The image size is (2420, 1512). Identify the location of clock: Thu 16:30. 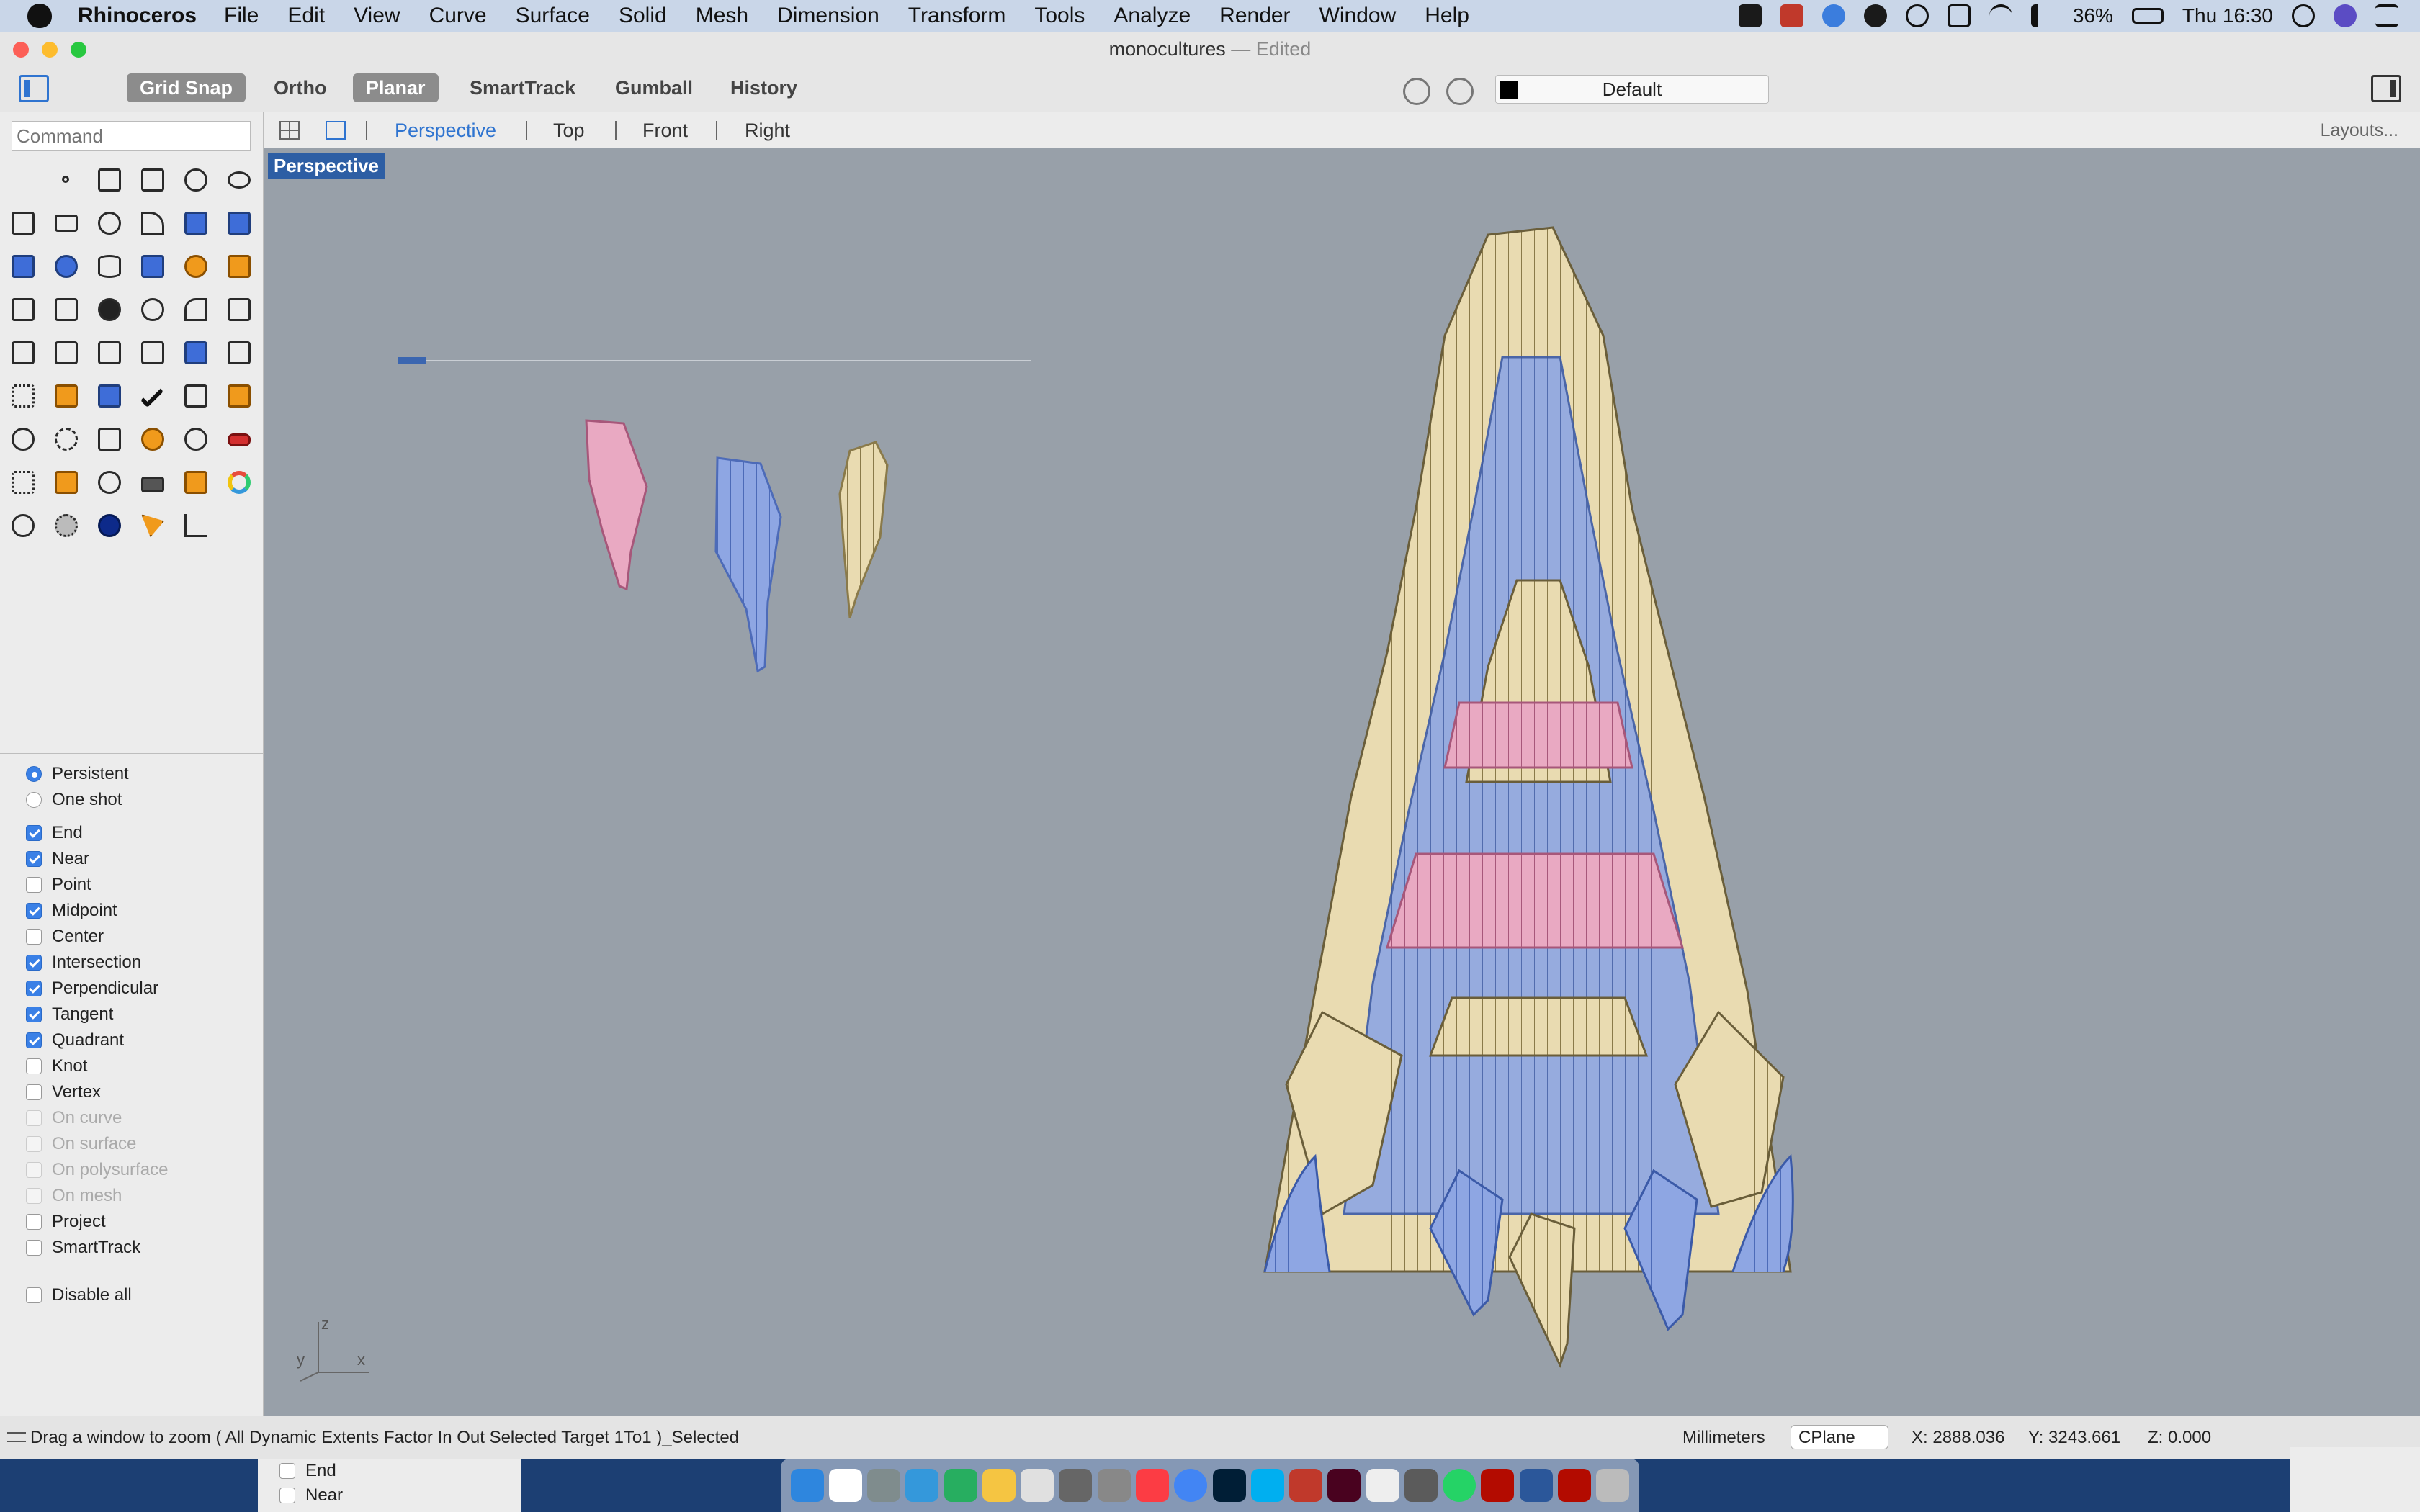
(2227, 15).